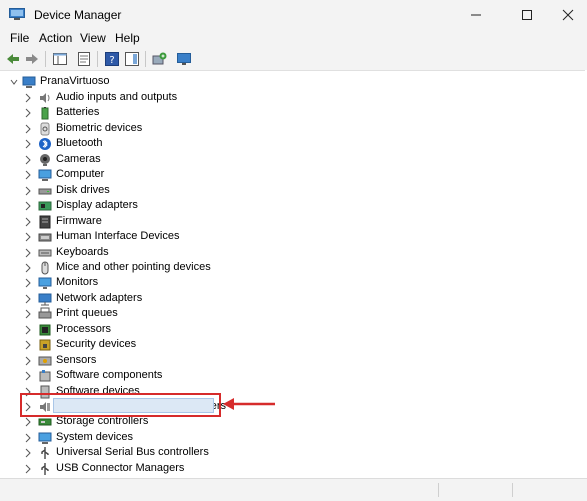 Image resolution: width=587 pixels, height=501 pixels. Describe the element at coordinates (45, 453) in the screenshot. I see `usb-icon` at that location.